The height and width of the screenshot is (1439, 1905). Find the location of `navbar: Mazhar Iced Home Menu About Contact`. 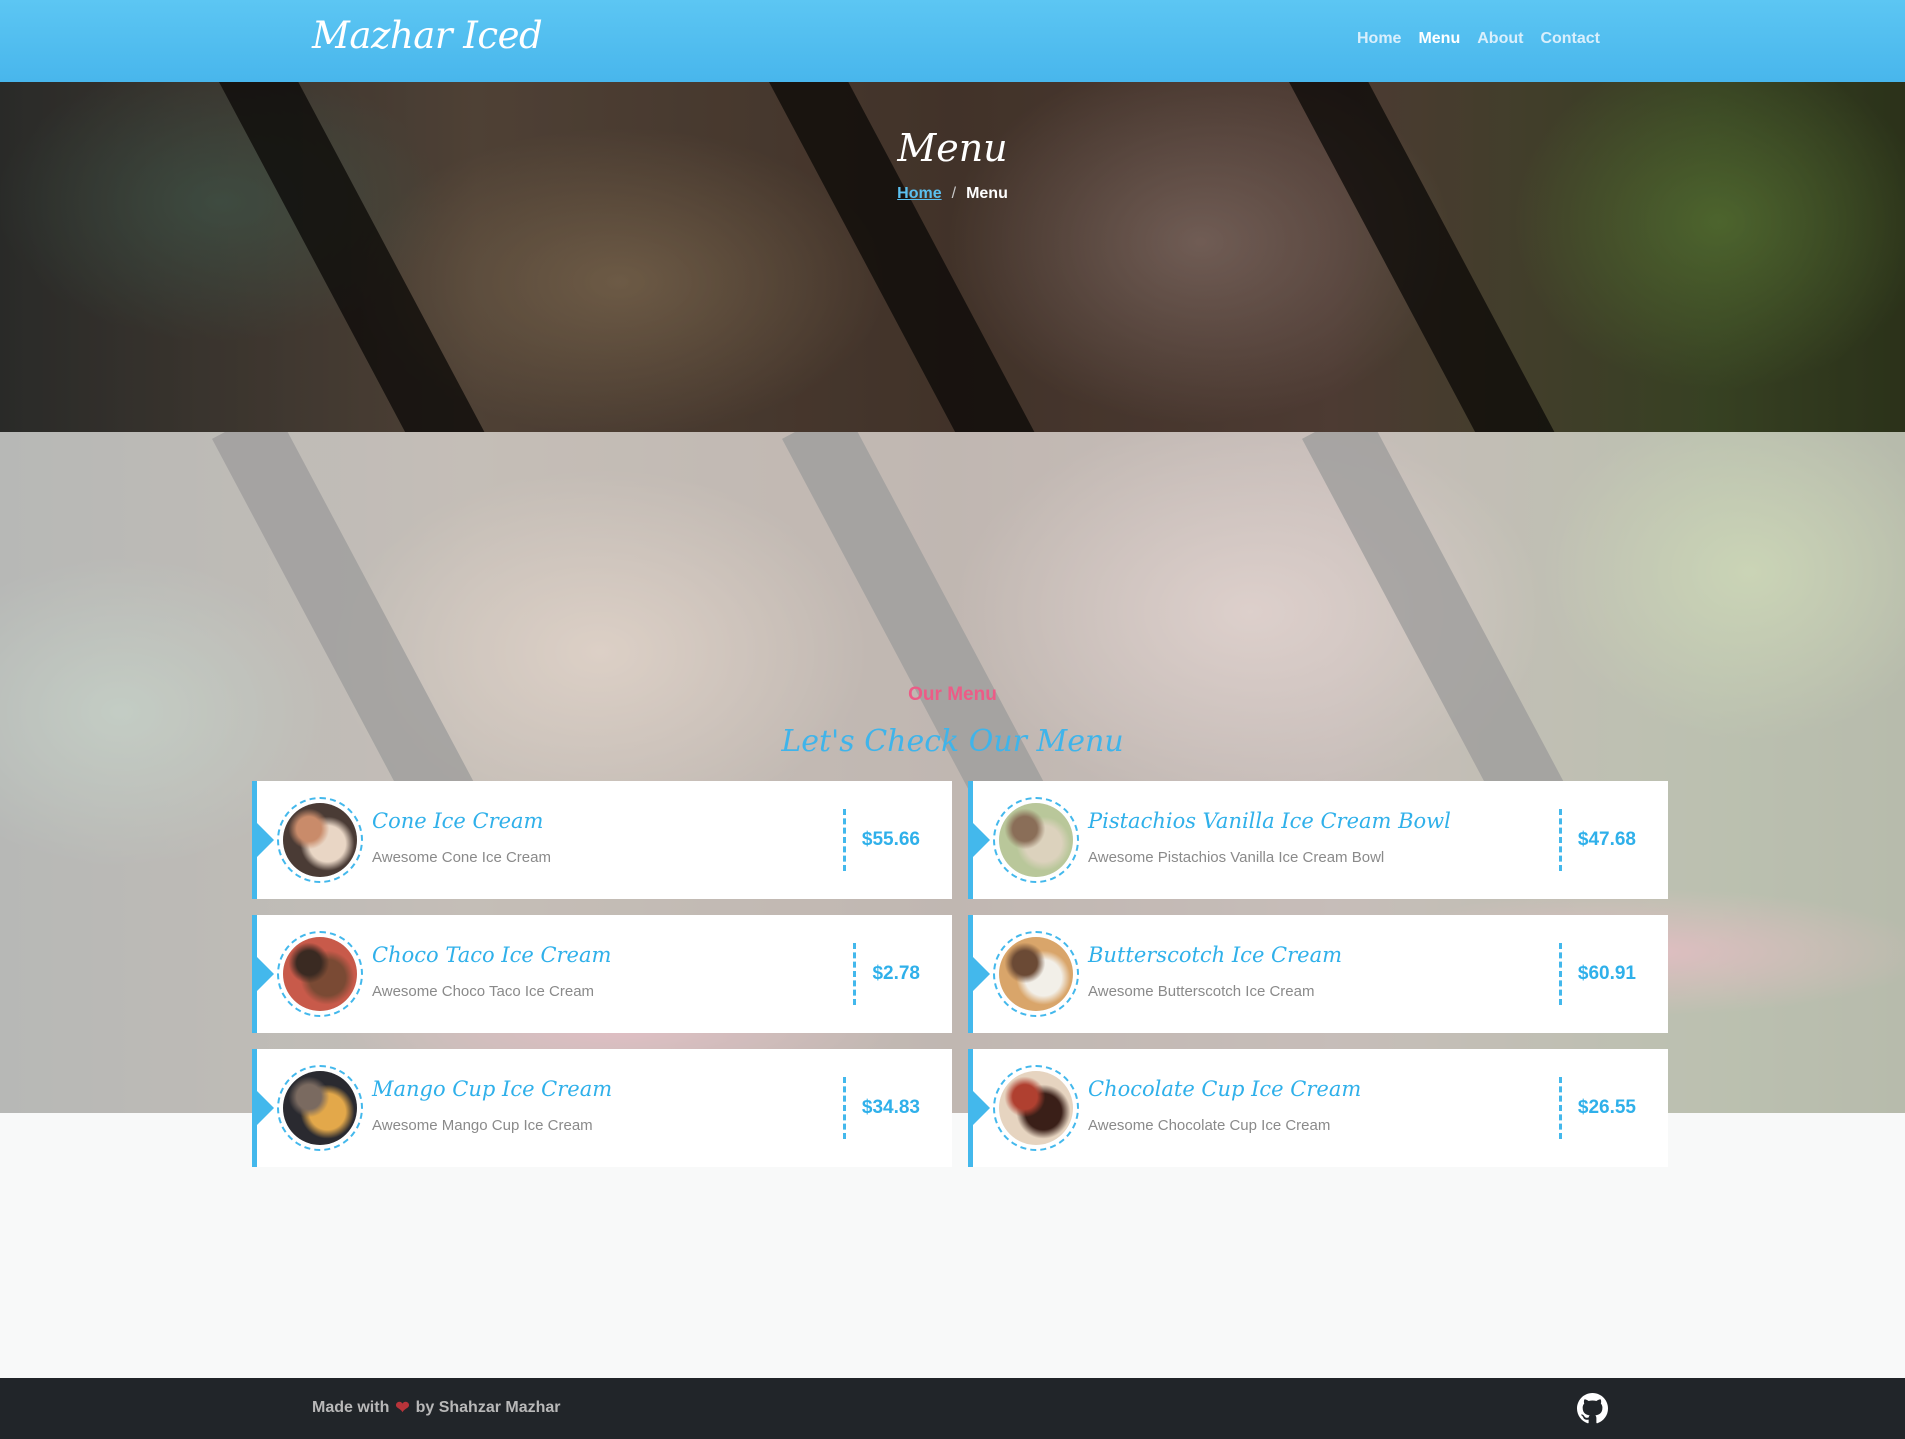

navbar: Mazhar Iced Home Menu About Contact is located at coordinates (952, 41).